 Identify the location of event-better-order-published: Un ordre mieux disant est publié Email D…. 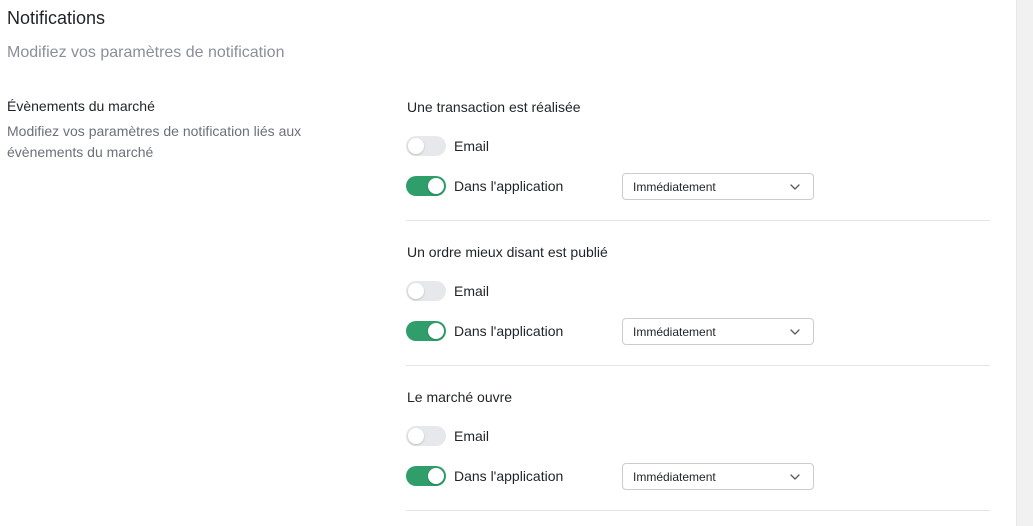
(698, 303).